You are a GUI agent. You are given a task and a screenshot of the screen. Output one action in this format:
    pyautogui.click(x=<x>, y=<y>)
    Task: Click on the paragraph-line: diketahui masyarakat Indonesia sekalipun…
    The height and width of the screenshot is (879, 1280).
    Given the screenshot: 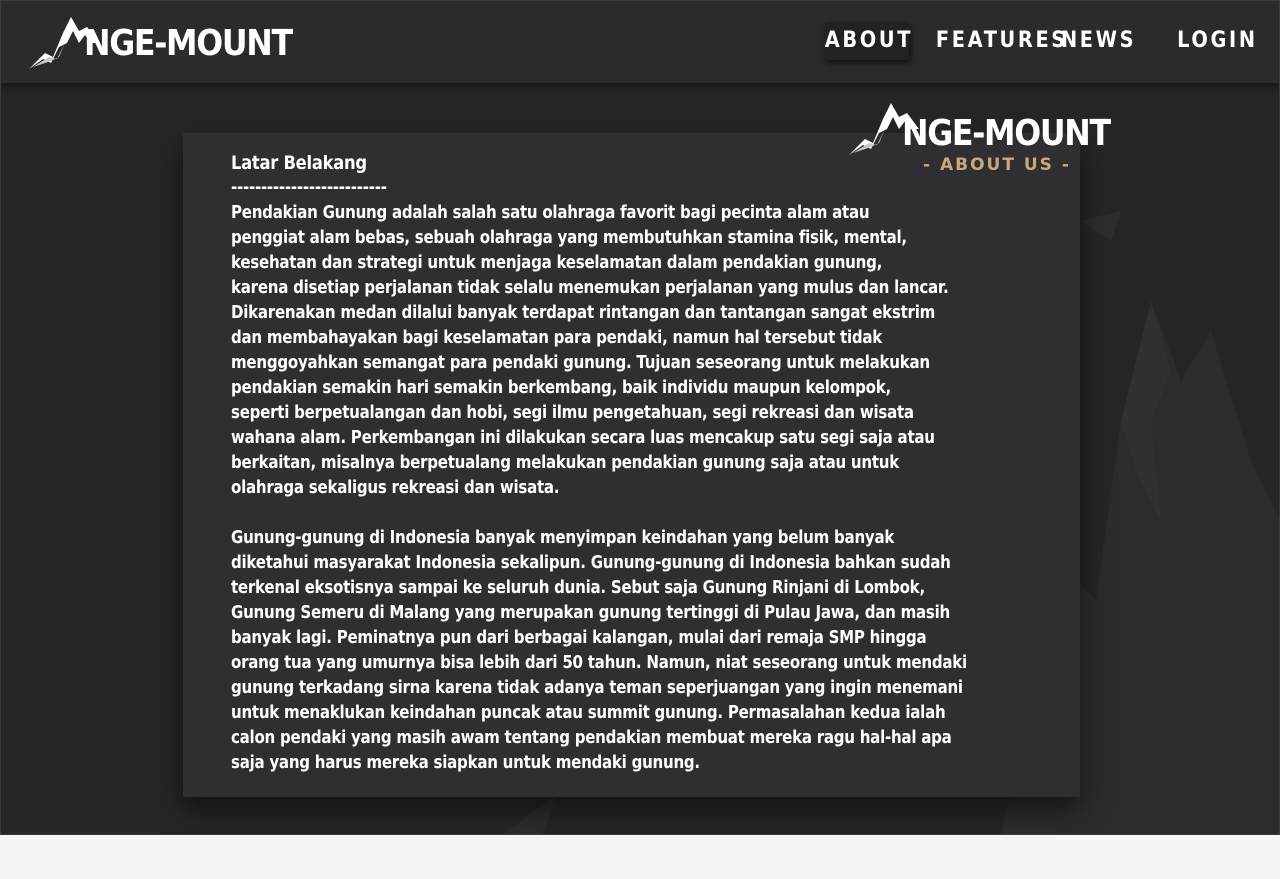 What is the action you would take?
    pyautogui.click(x=591, y=563)
    